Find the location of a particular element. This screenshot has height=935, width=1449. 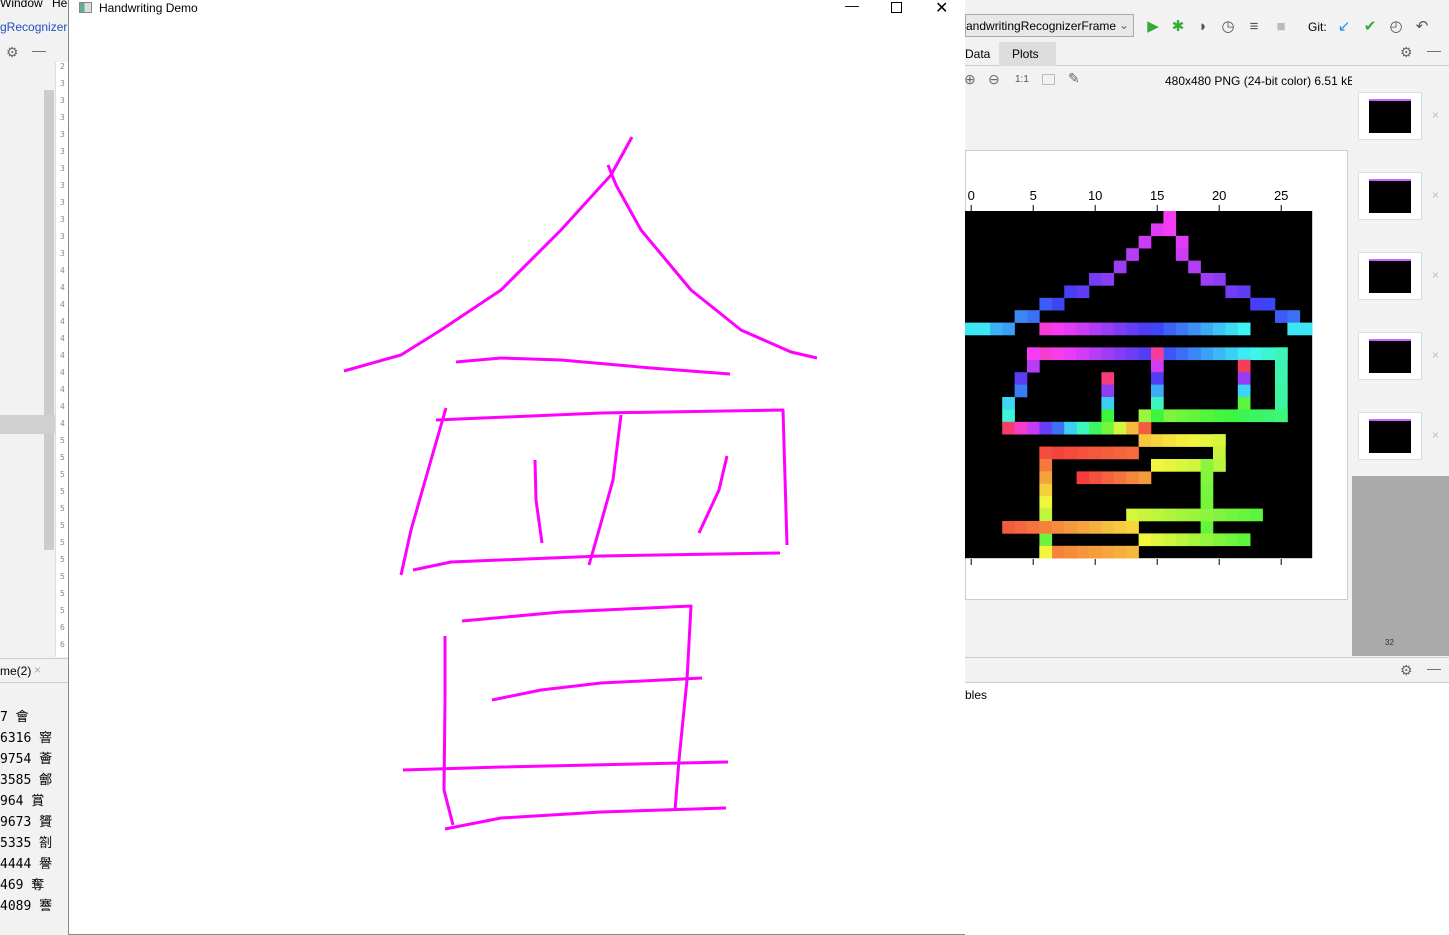

minimize-panel-icon: — is located at coordinates (1434, 668).